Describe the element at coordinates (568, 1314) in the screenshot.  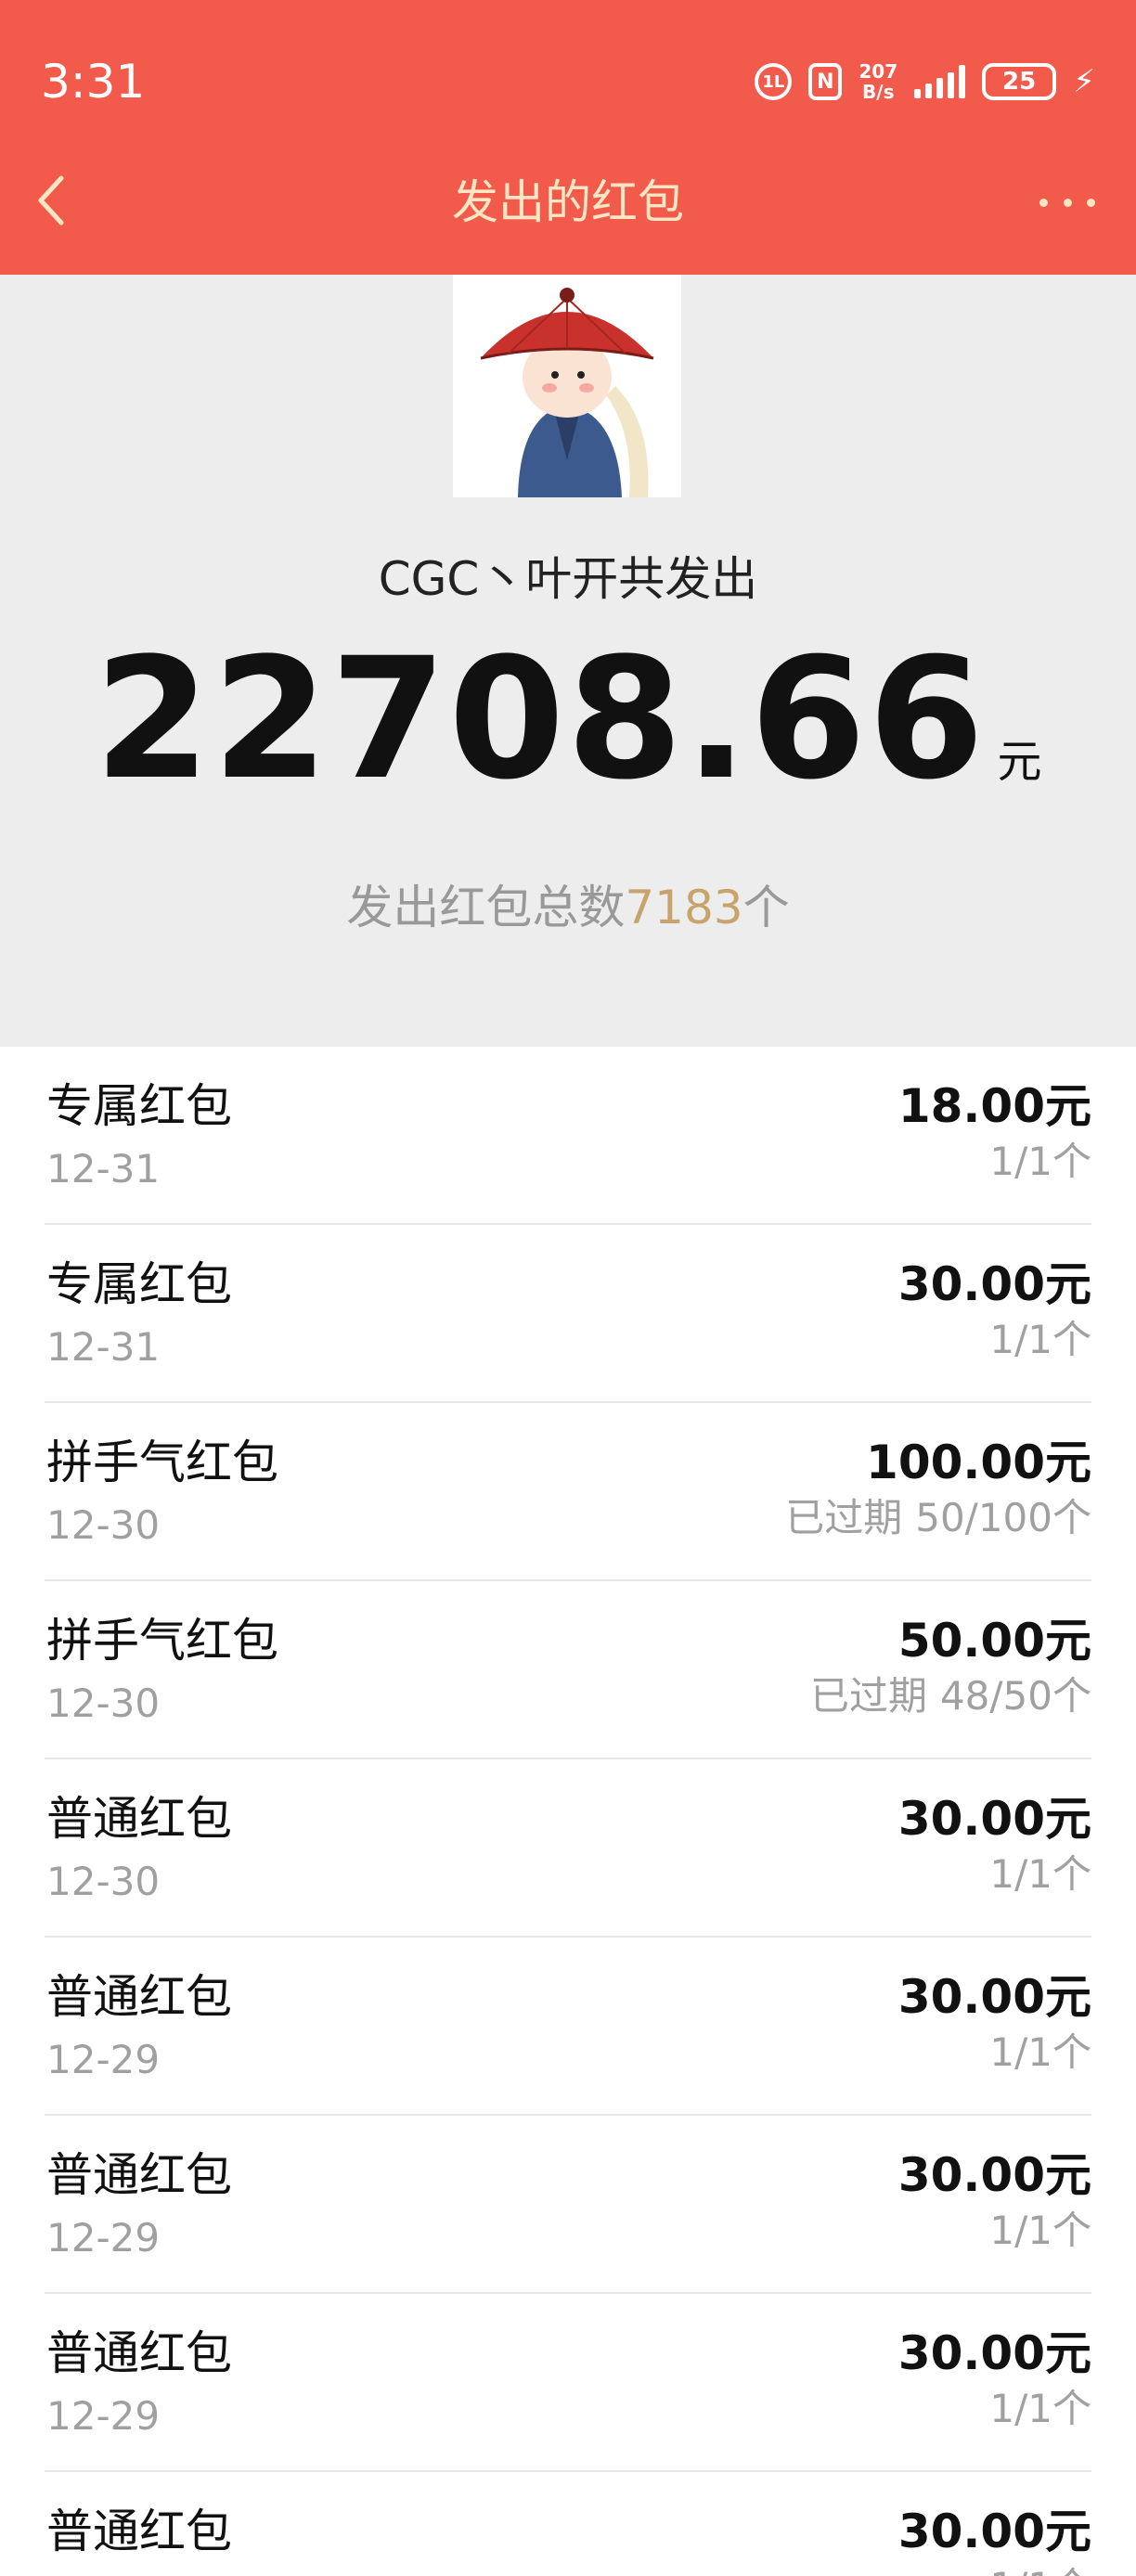
I see `list-item: 专属红包 12-31 30.00元 1/1个` at that location.